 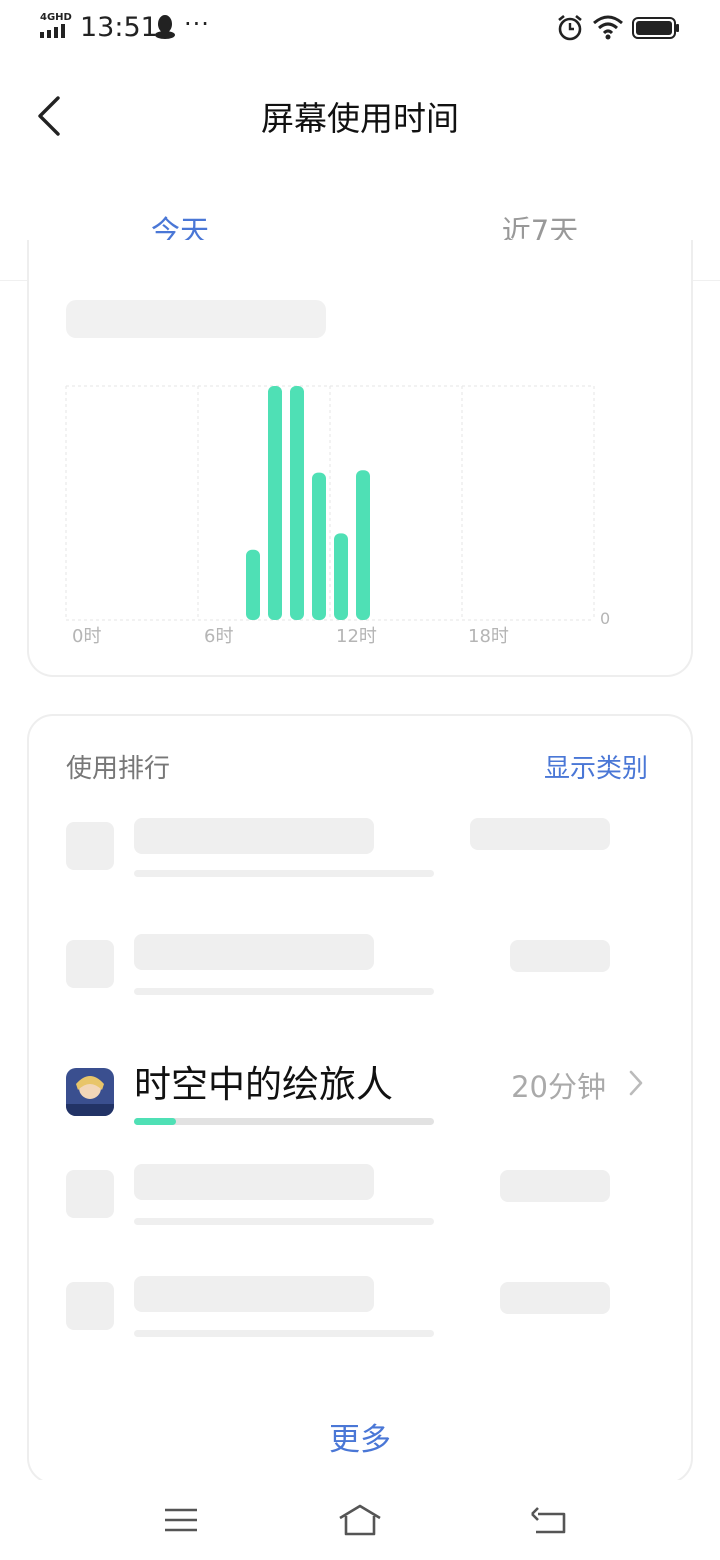 What do you see at coordinates (558, 1087) in the screenshot?
I see `app-usage-time: 20分钟` at bounding box center [558, 1087].